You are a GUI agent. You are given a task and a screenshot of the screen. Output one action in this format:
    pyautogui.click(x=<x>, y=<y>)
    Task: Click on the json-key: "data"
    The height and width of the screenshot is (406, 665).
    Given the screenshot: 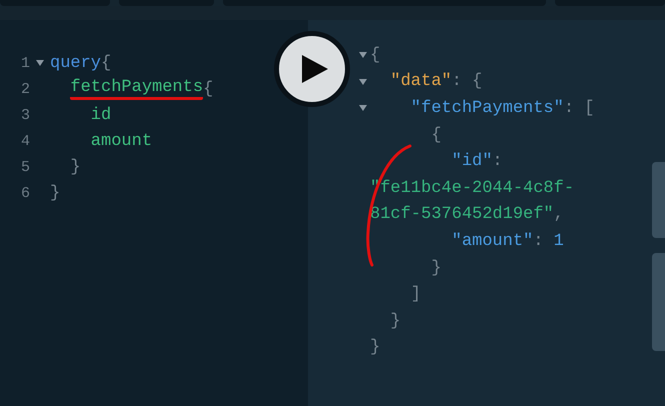 What is the action you would take?
    pyautogui.click(x=411, y=82)
    